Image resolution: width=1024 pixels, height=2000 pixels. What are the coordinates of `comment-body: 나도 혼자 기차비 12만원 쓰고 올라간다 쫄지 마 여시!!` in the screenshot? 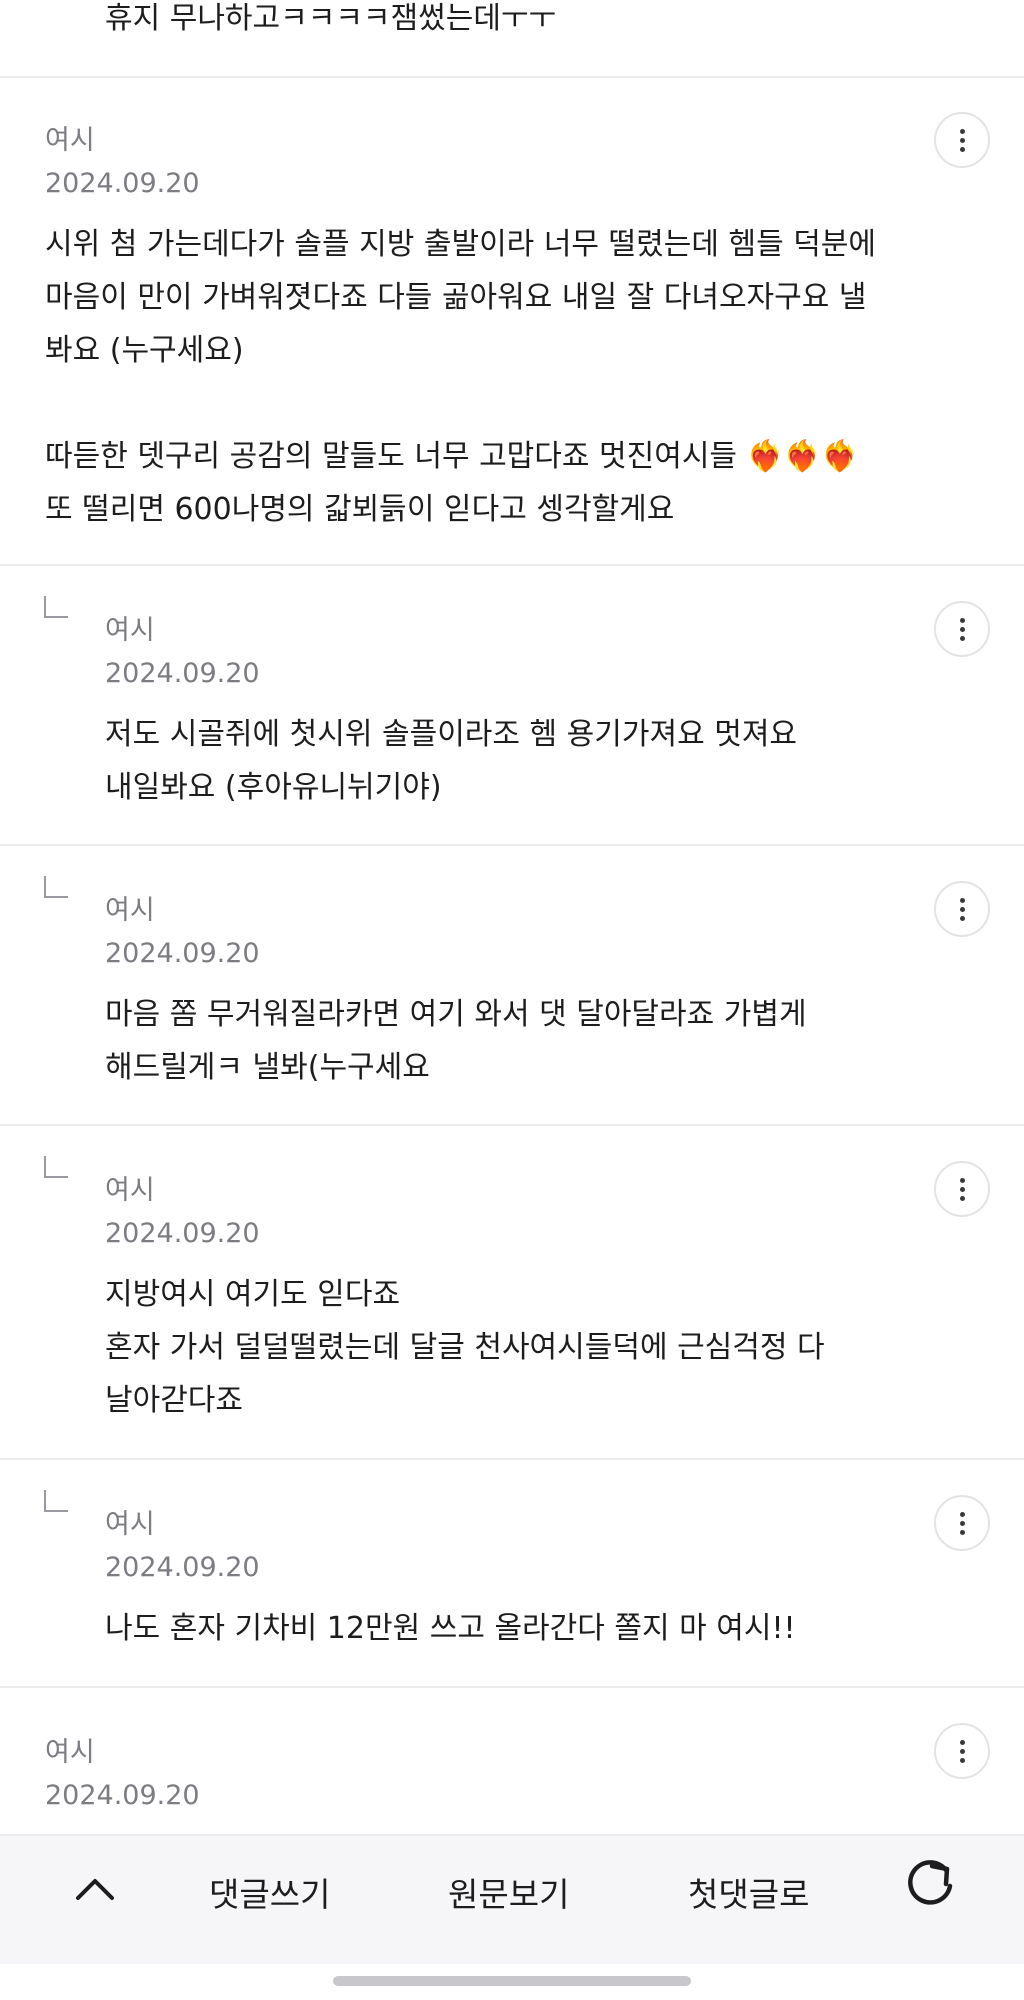 It's located at (450, 1628).